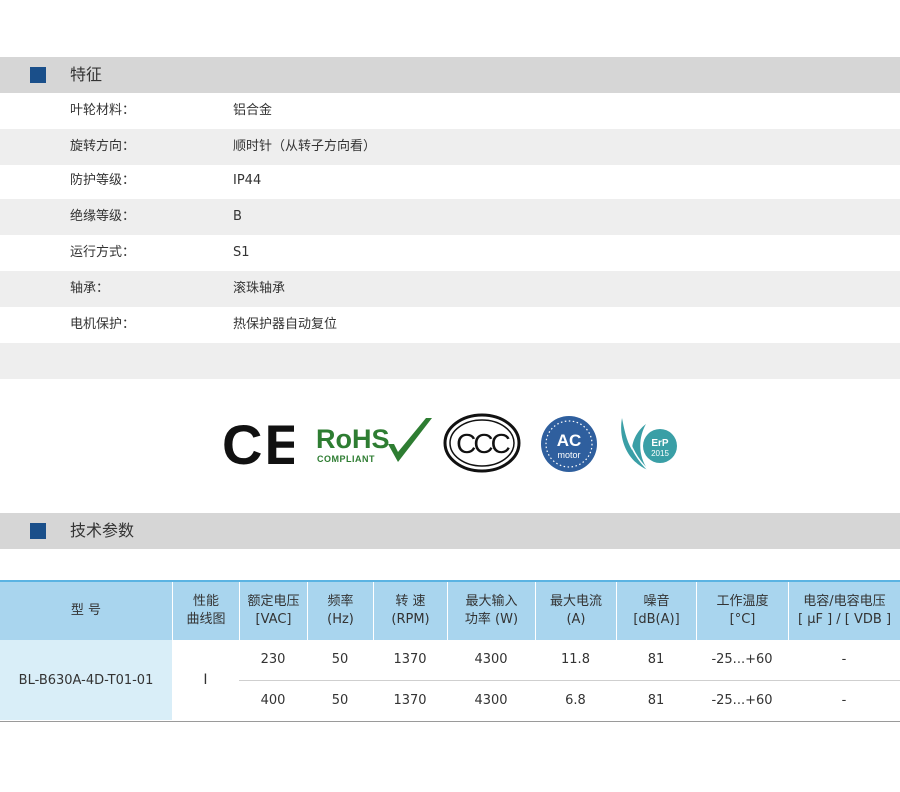  What do you see at coordinates (450, 721) in the screenshot?
I see `table-bottom-rule` at bounding box center [450, 721].